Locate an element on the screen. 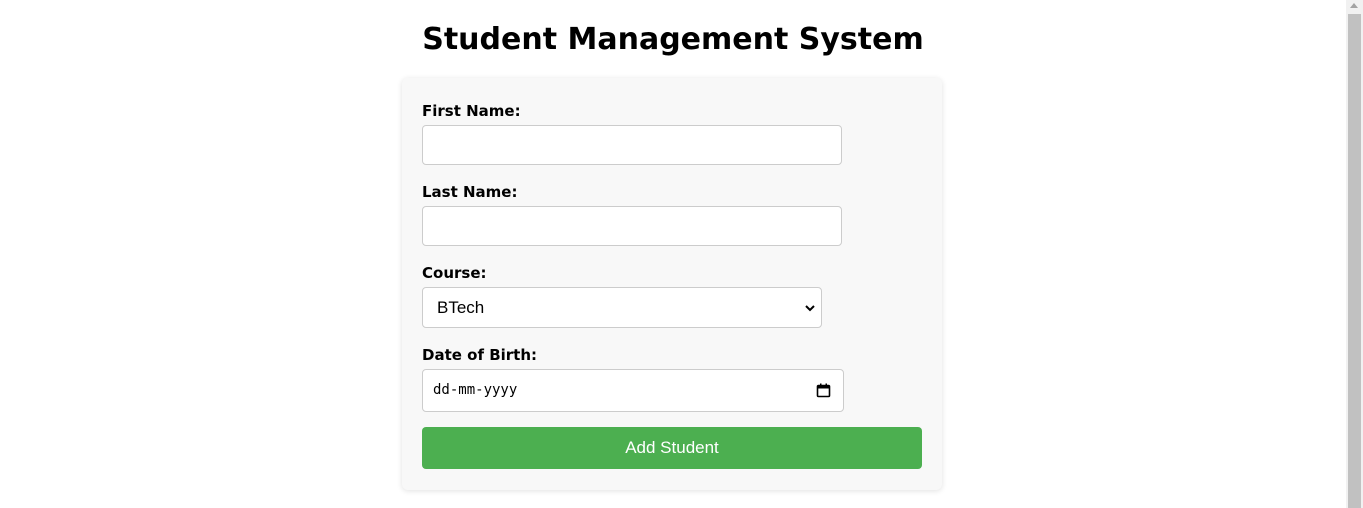  chevron-down-icon is located at coordinates (810, 308).